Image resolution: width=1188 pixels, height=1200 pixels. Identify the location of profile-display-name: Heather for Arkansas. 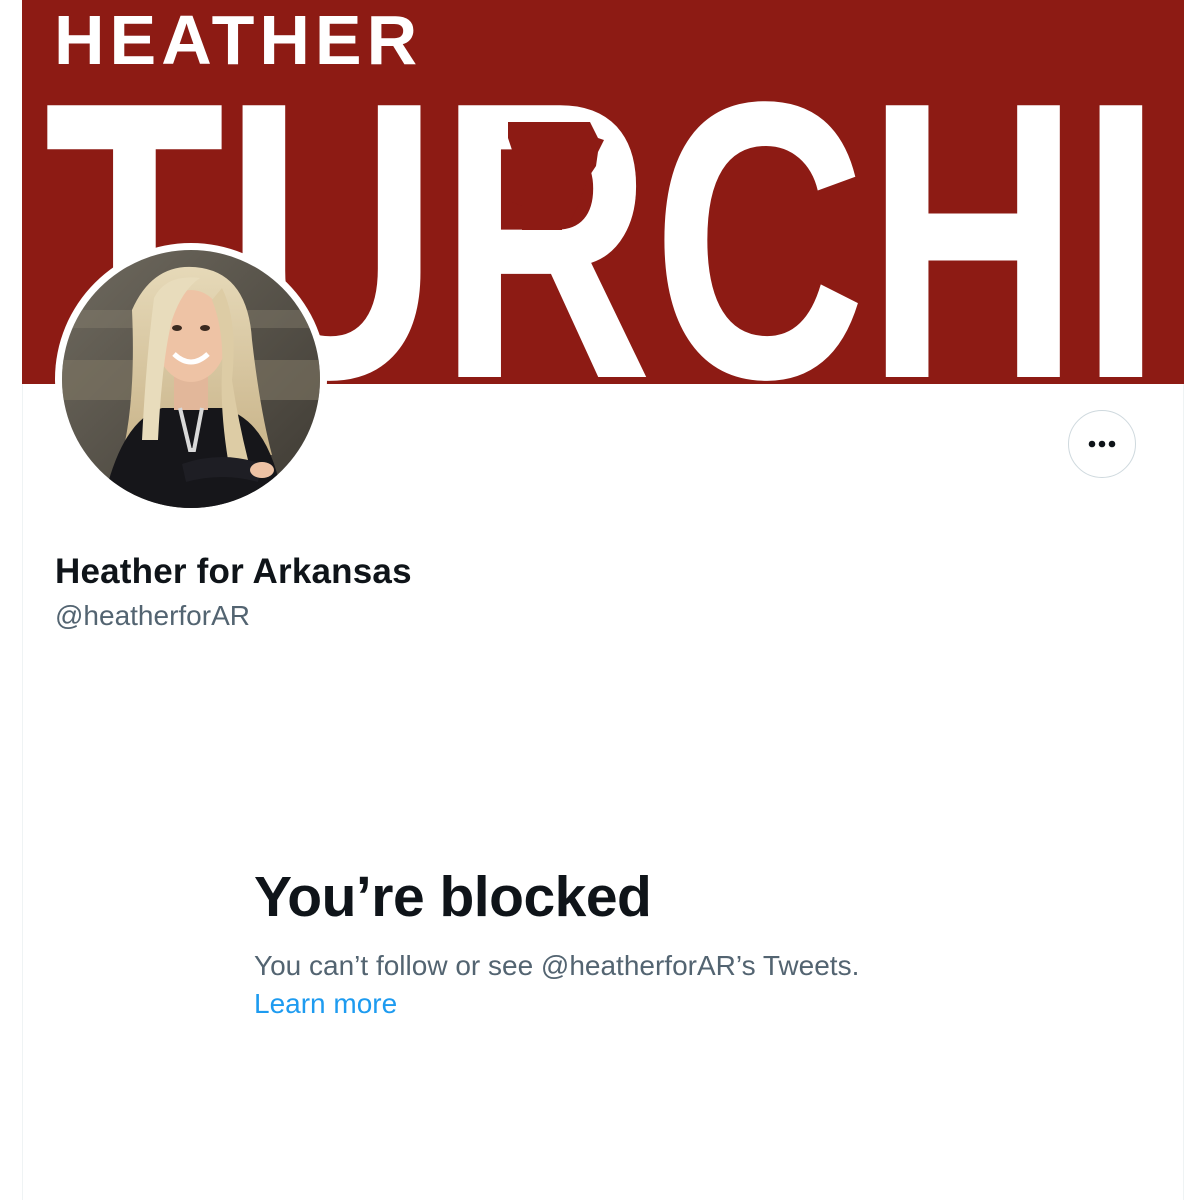
(233, 571).